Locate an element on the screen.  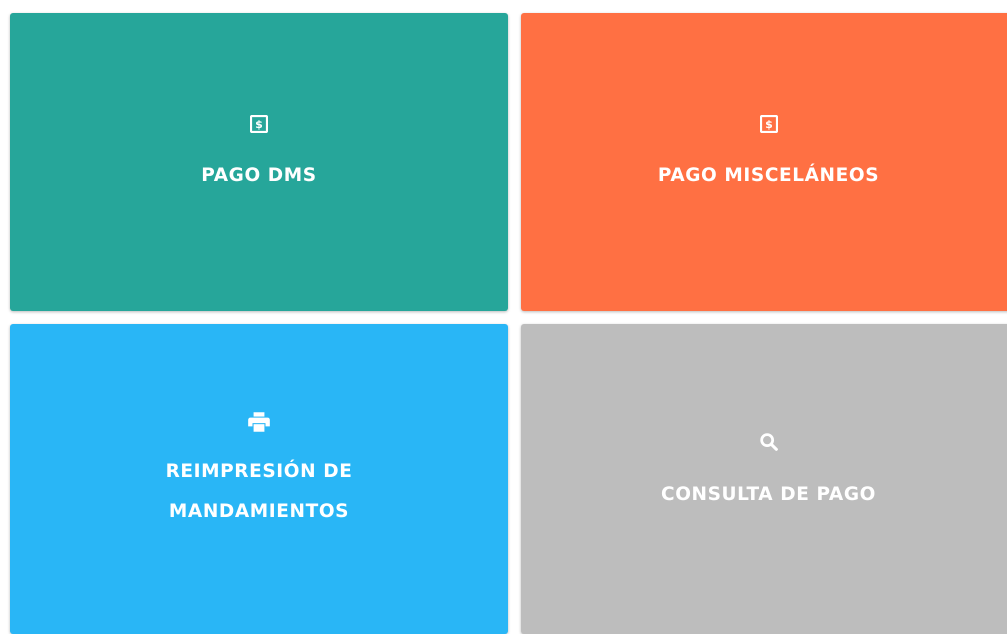
consulta-de-pago-label: CONSULTA DE PAGO is located at coordinates (768, 494).